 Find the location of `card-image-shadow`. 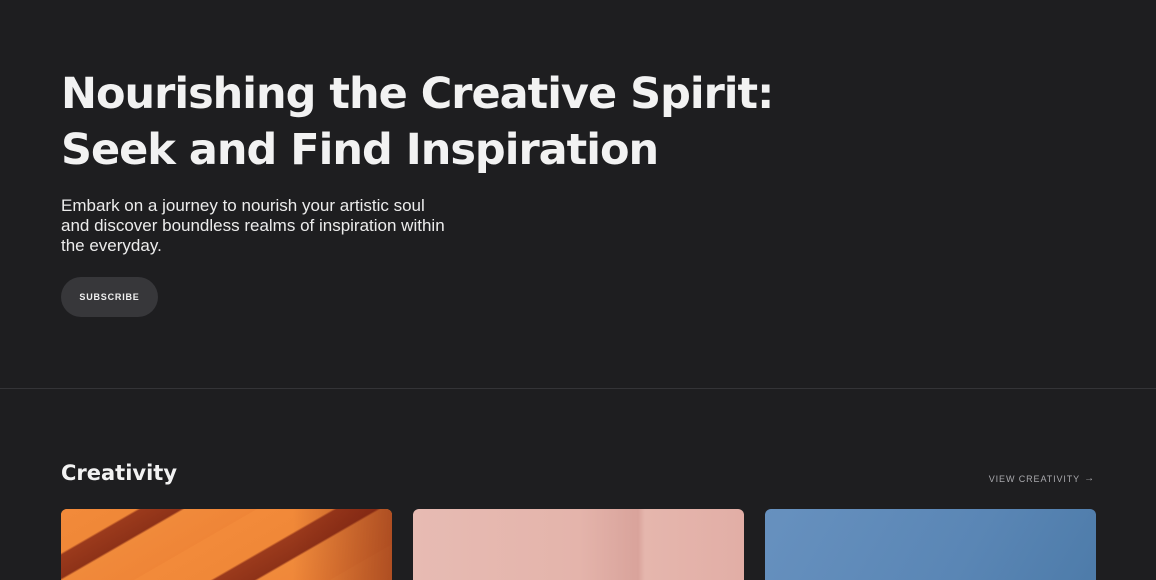

card-image-shadow is located at coordinates (226, 544).